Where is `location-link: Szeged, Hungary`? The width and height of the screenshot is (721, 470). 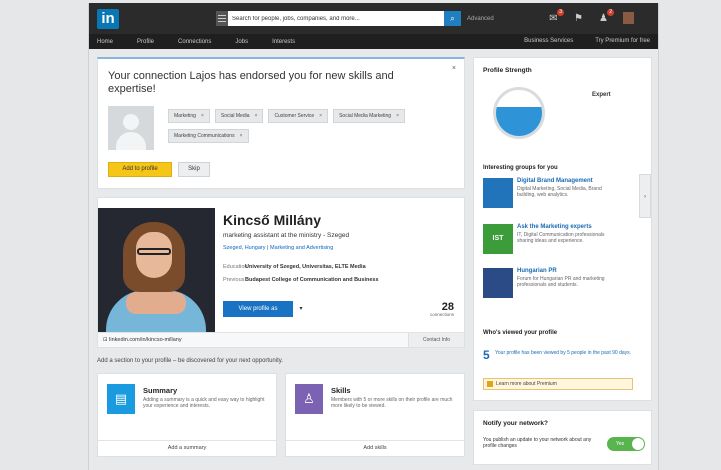
location-link: Szeged, Hungary is located at coordinates (244, 248).